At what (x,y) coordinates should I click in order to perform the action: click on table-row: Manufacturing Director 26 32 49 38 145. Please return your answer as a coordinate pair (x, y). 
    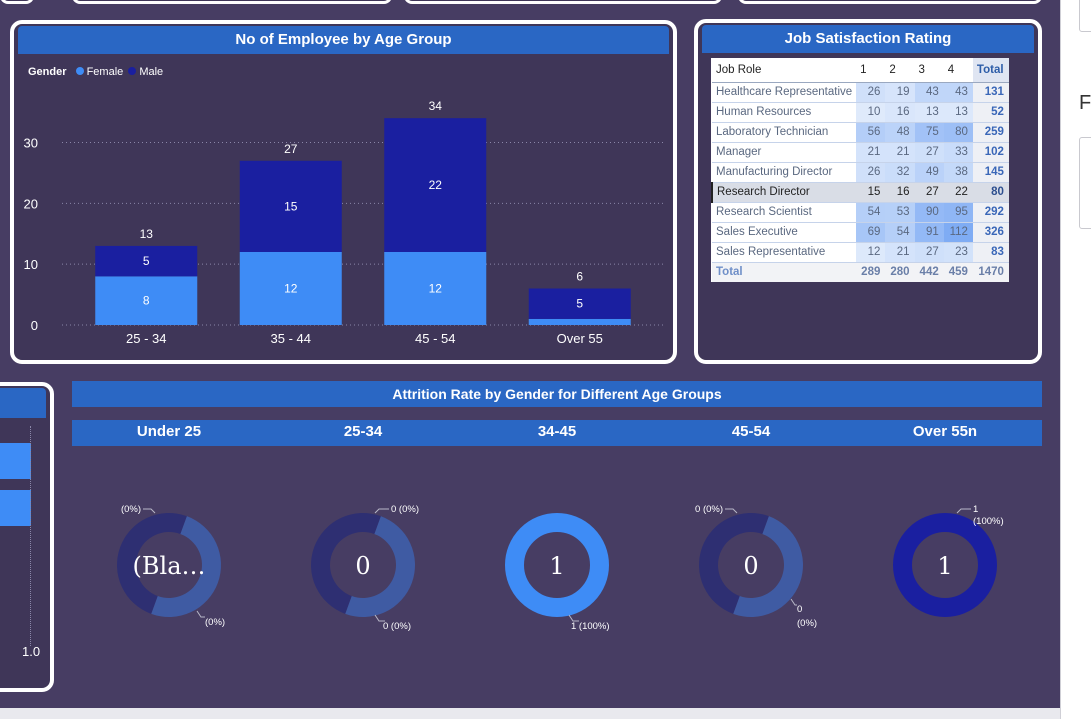
    Looking at the image, I should click on (860, 172).